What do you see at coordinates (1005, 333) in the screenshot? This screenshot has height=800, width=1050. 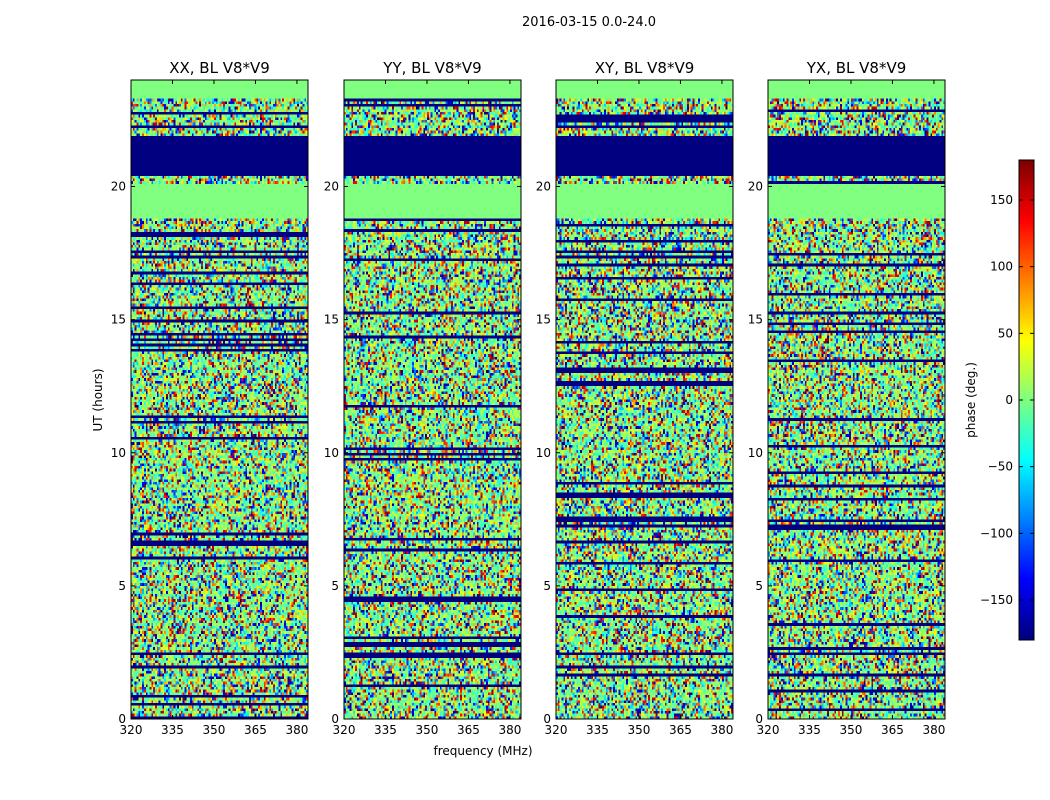 I see `colorbar-tick-label: 50` at bounding box center [1005, 333].